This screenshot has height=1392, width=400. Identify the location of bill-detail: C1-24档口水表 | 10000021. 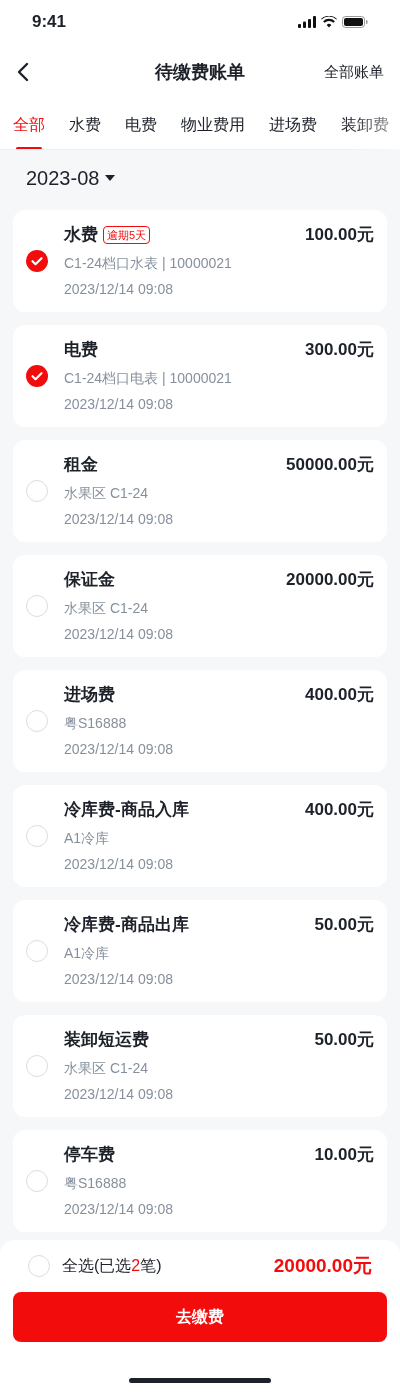
(148, 263).